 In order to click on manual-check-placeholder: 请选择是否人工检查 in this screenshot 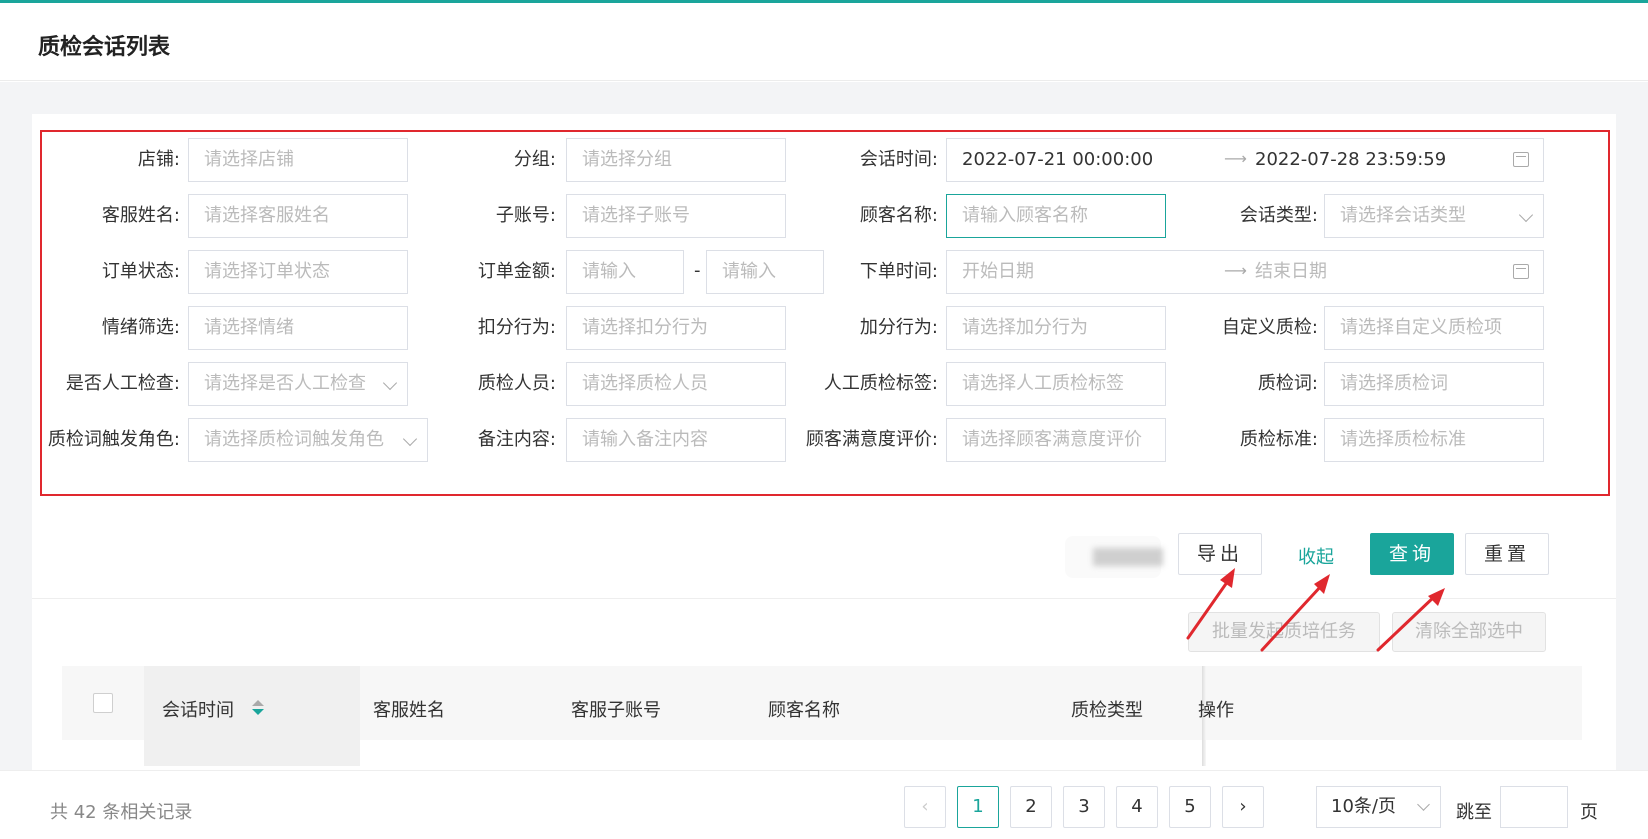, I will do `click(285, 383)`.